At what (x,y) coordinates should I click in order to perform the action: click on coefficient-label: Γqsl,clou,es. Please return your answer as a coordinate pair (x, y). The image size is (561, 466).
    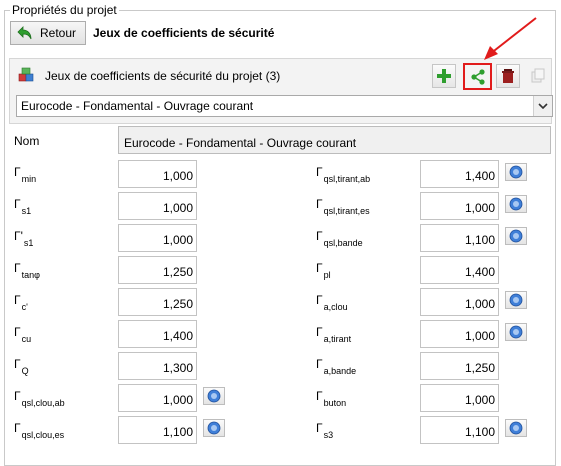
    Looking at the image, I should click on (39, 430).